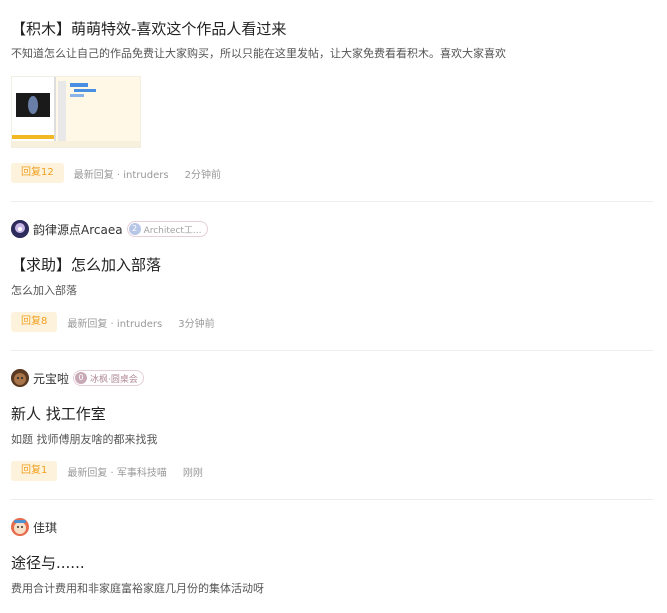 This screenshot has height=613, width=667. I want to click on post-footer: 回复1 最新回复 · 军事科技喵 刚刚, so click(107, 471).